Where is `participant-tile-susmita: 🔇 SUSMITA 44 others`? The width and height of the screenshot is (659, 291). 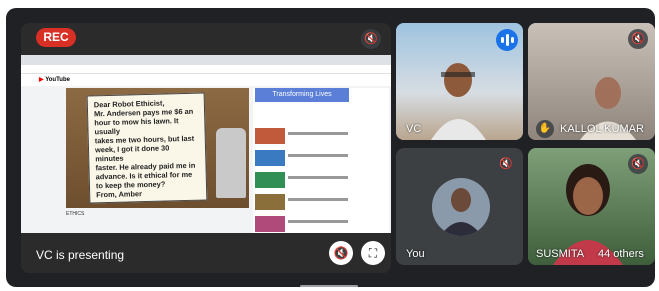 participant-tile-susmita: 🔇 SUSMITA 44 others is located at coordinates (591, 206).